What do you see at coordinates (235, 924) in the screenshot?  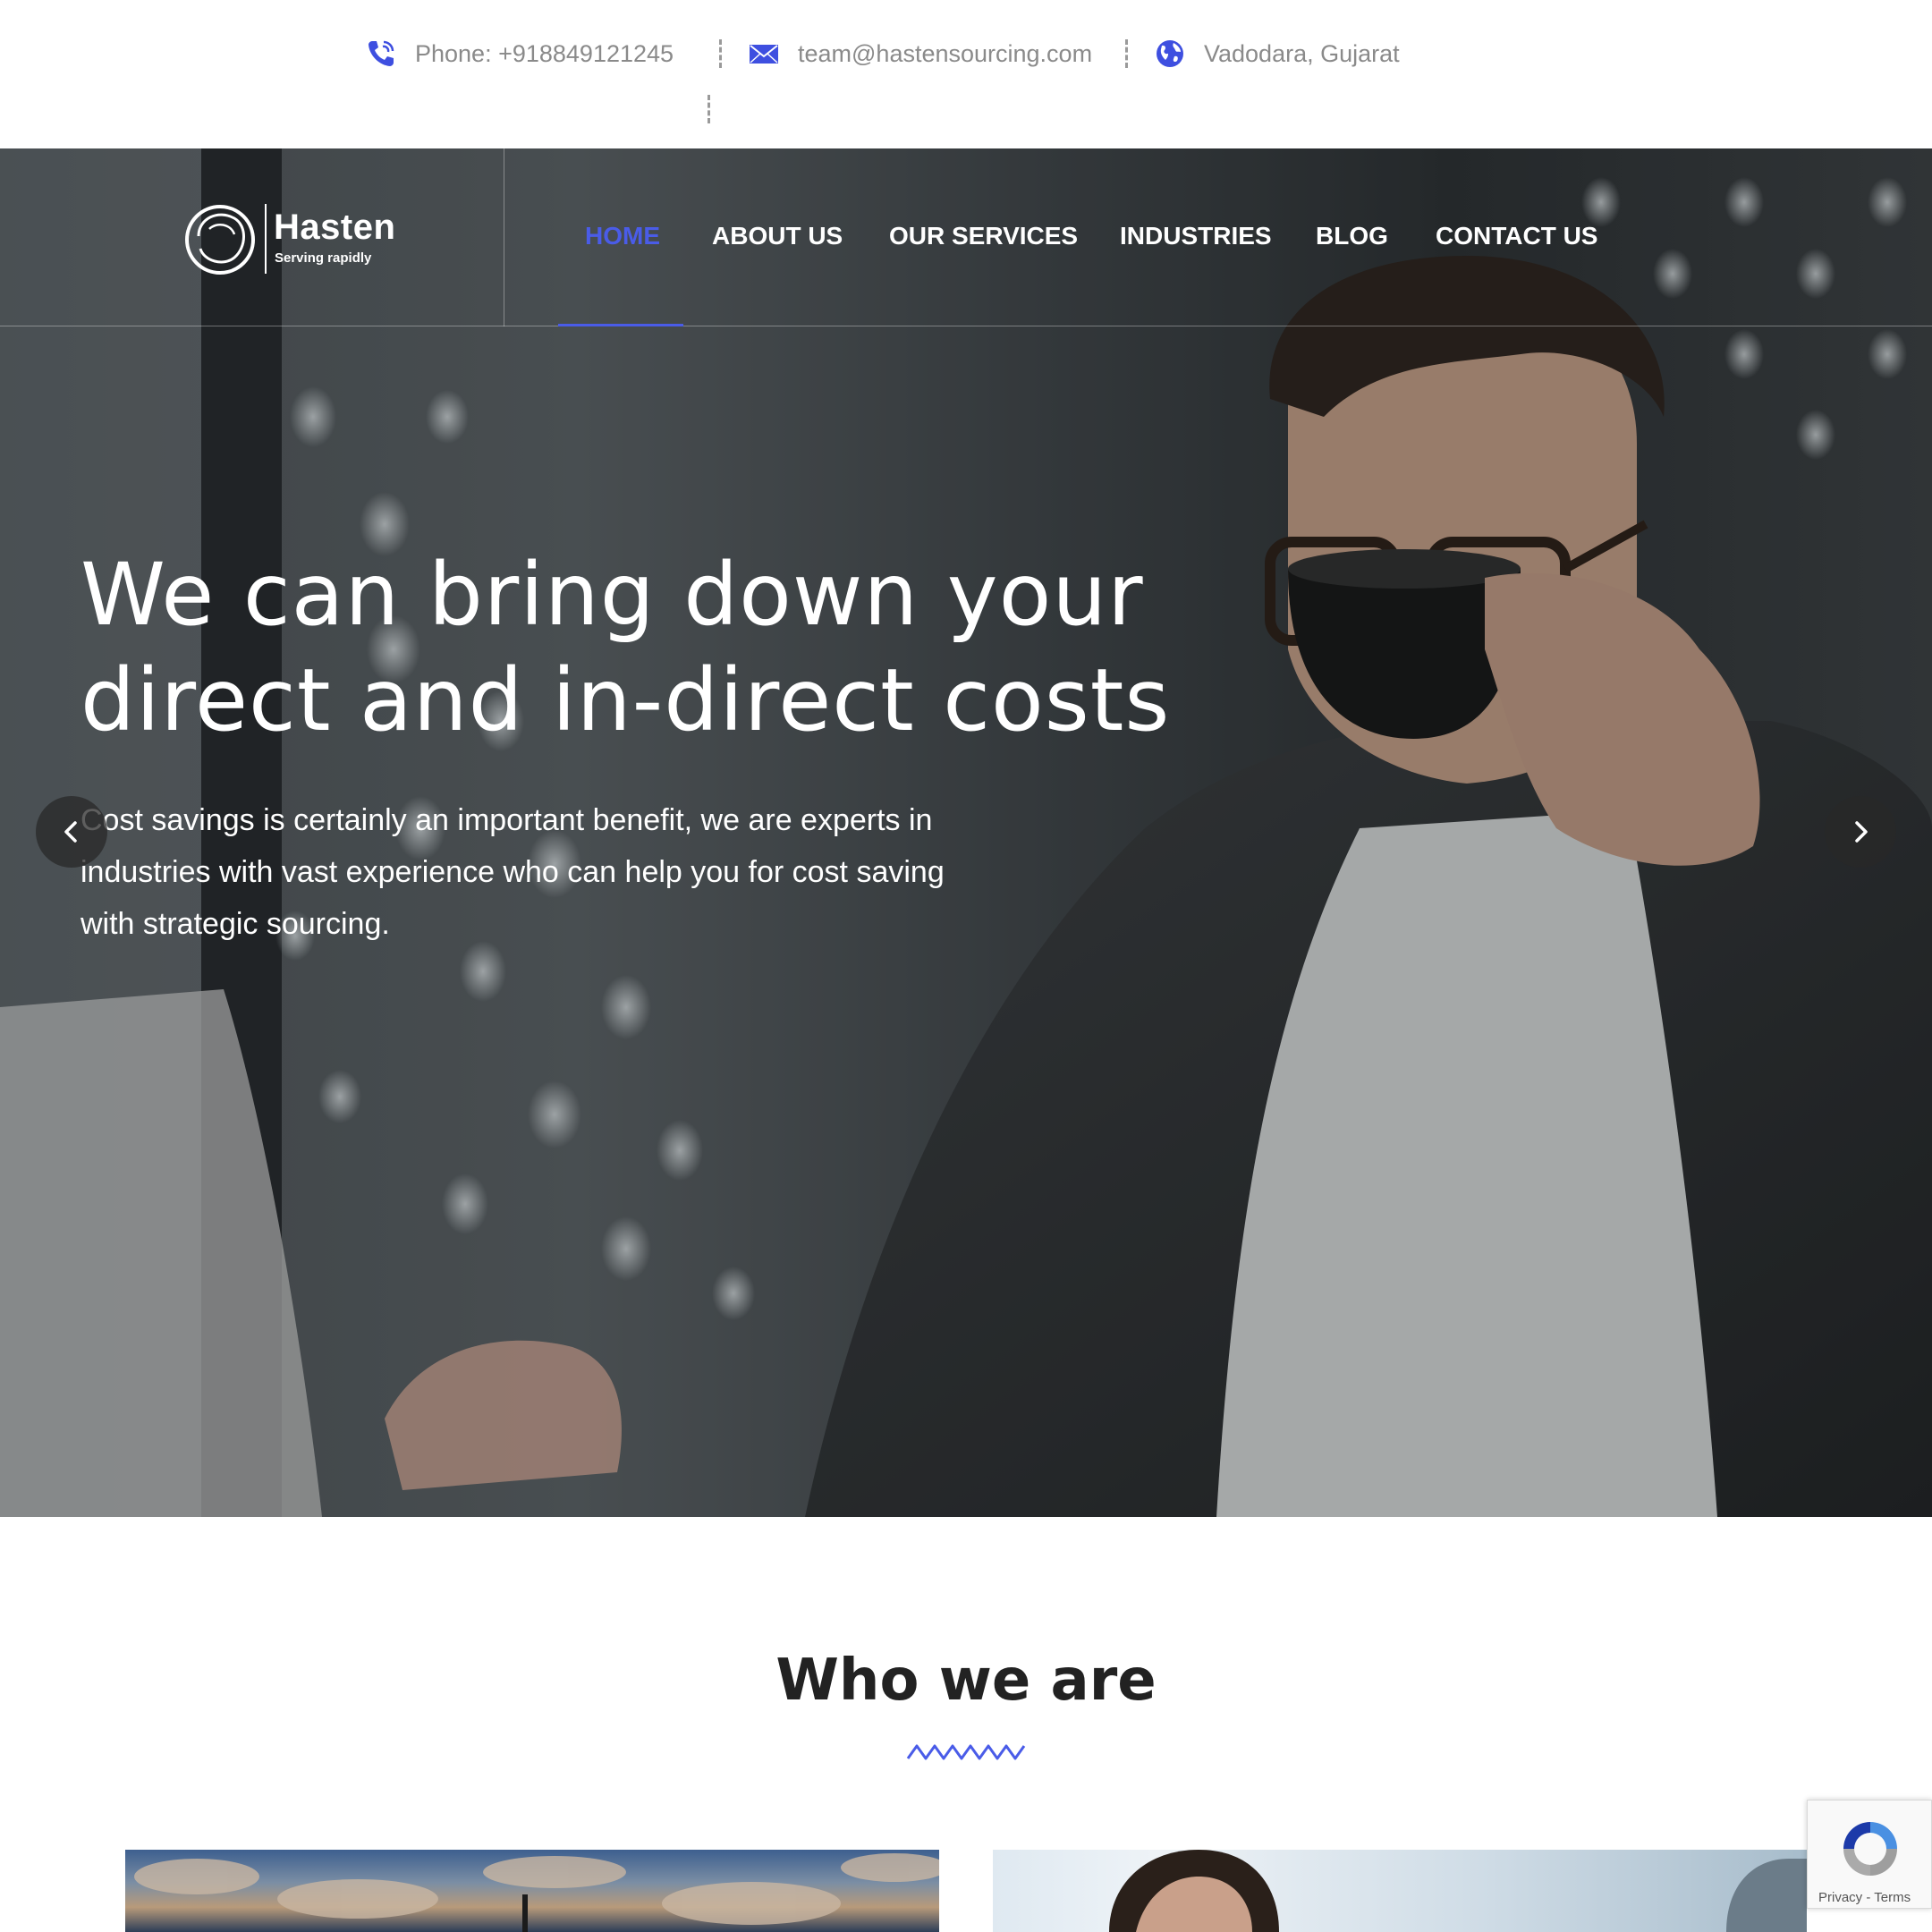 I see `hero-subtitle-line3: with strategic sourcing.` at bounding box center [235, 924].